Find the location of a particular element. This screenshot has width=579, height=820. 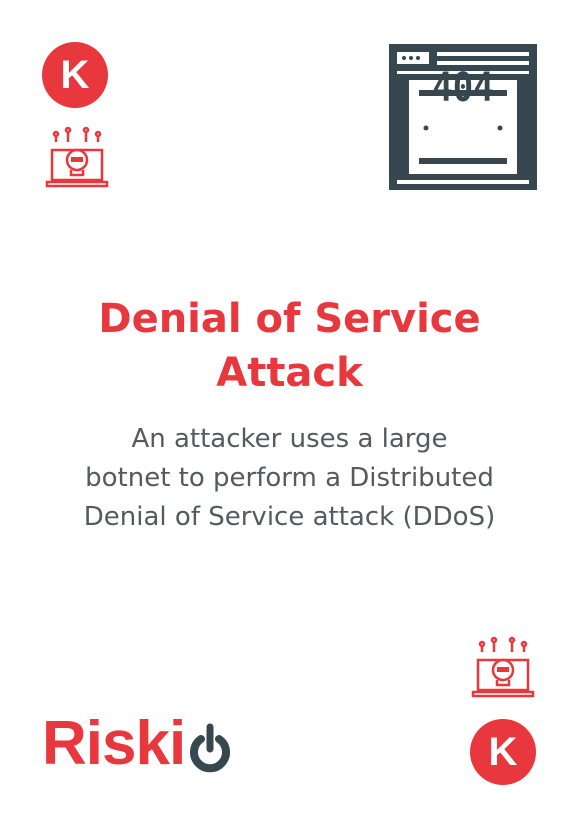

k-badge-bottom: K is located at coordinates (503, 752).